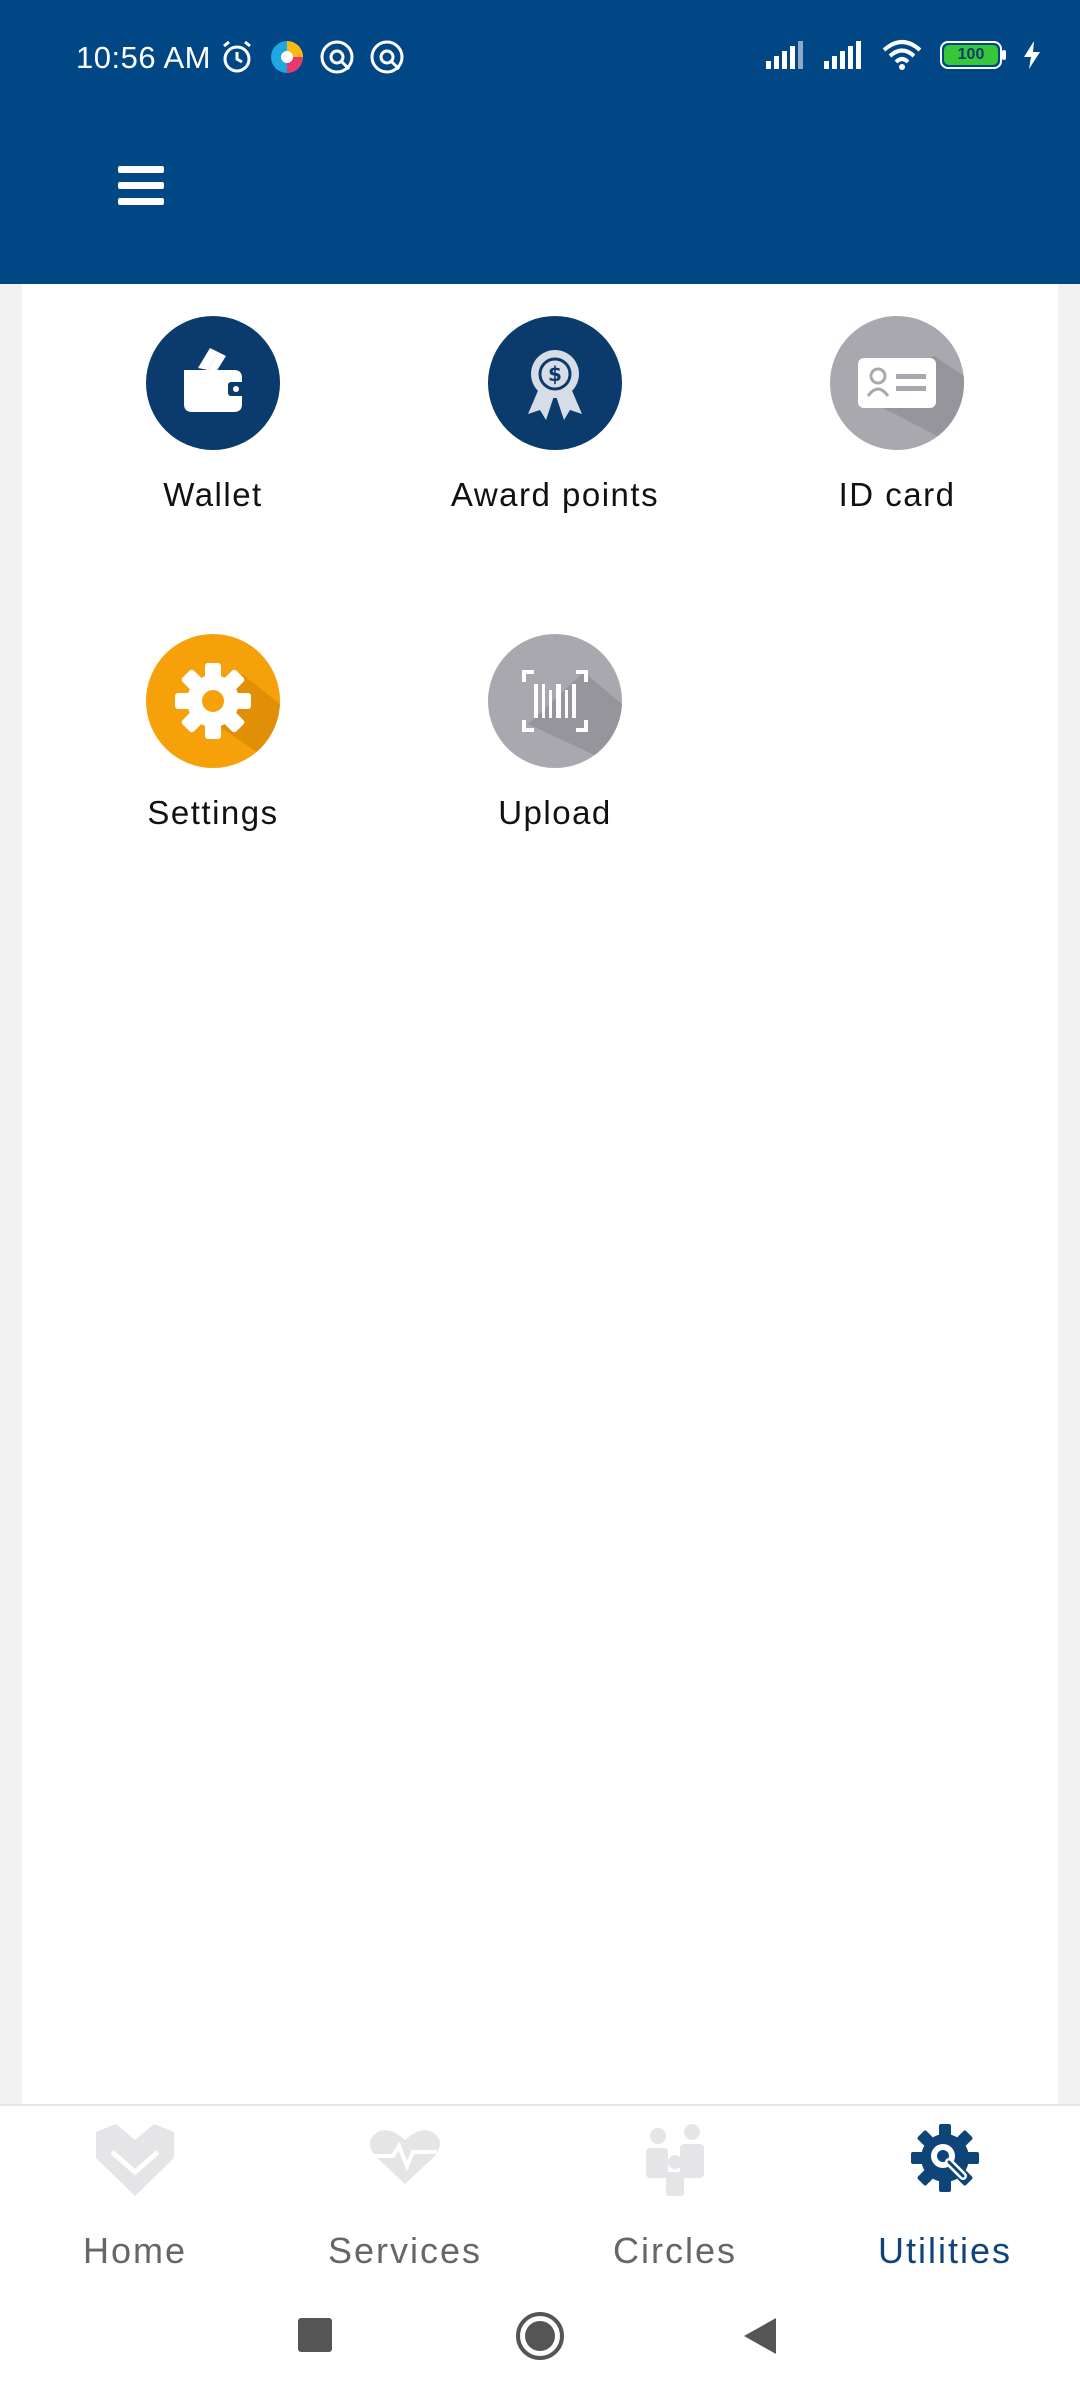  Describe the element at coordinates (315, 2335) in the screenshot. I see `recents-button` at that location.